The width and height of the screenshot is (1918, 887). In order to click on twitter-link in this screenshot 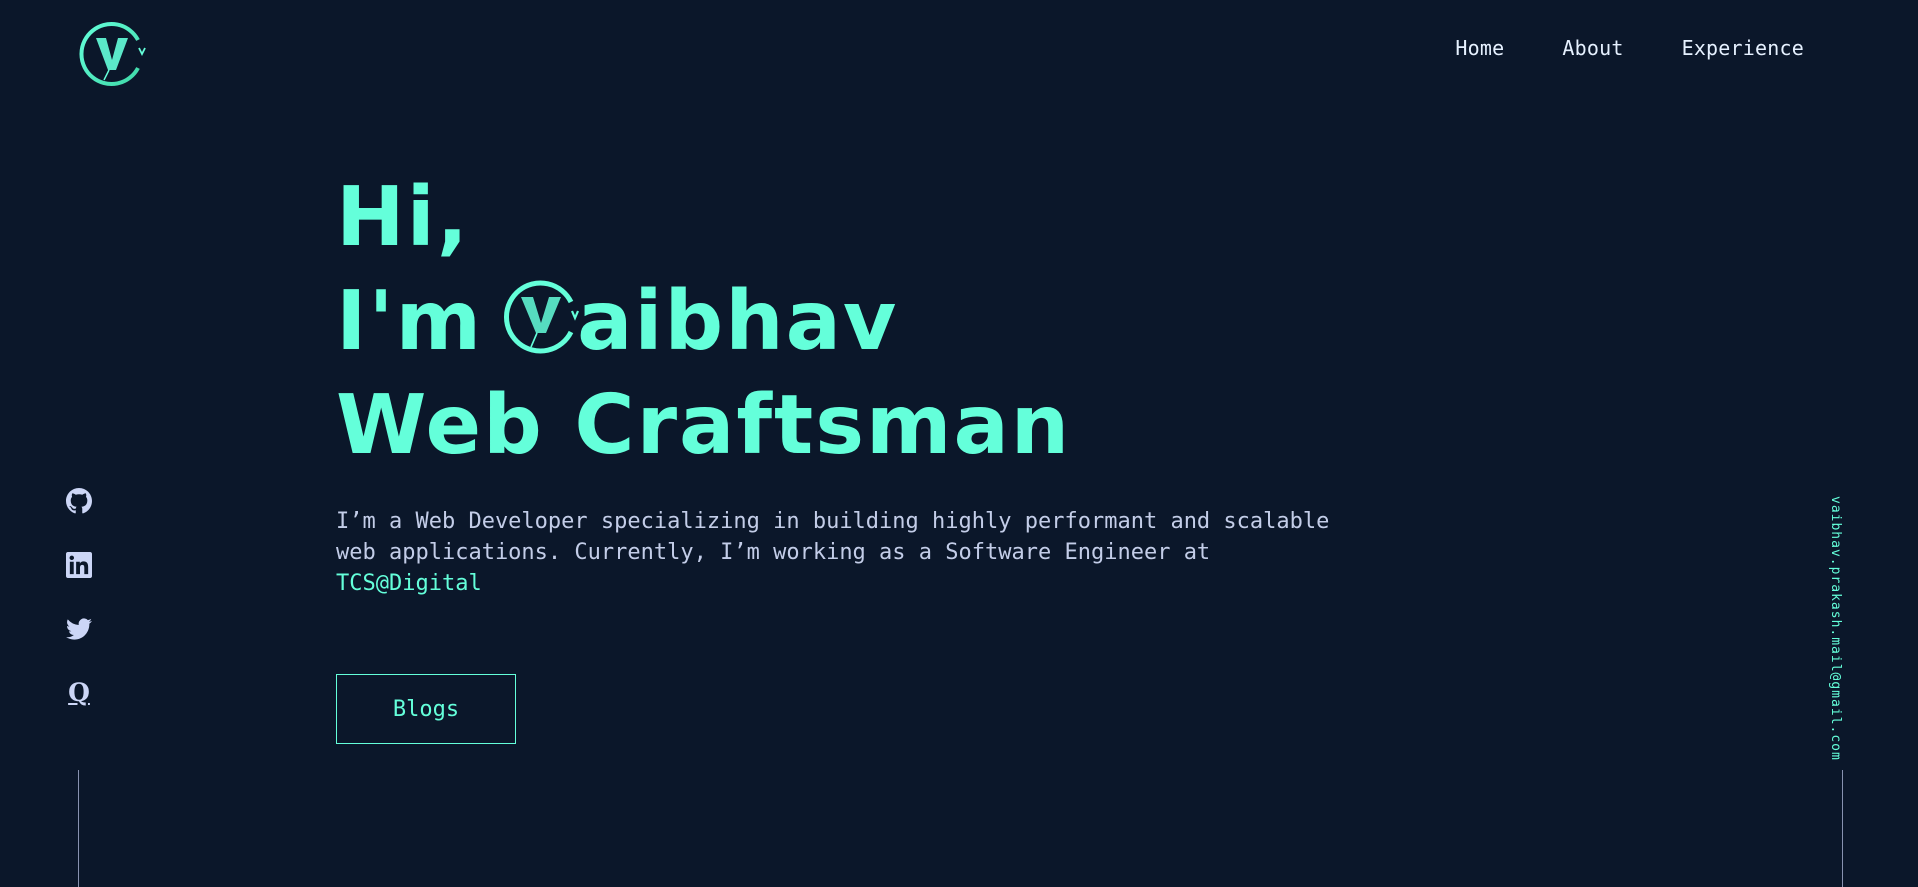, I will do `click(79, 629)`.